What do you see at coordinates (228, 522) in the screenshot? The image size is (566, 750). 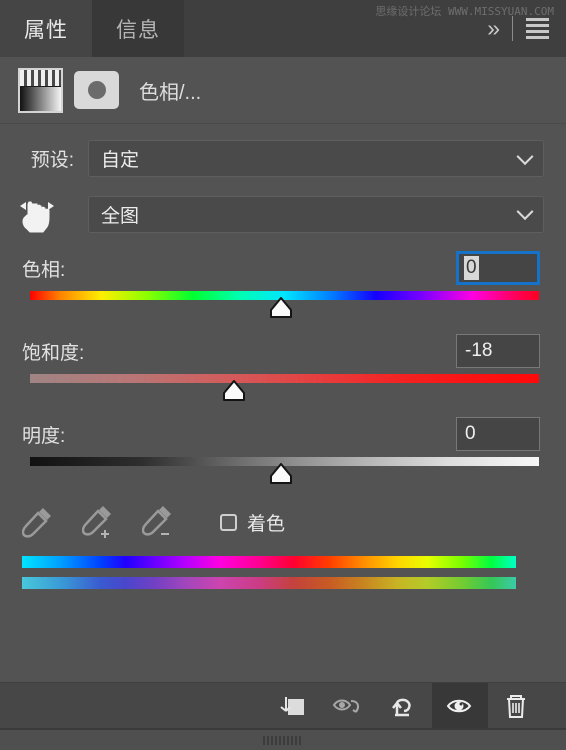 I see `colorize-checkbox` at bounding box center [228, 522].